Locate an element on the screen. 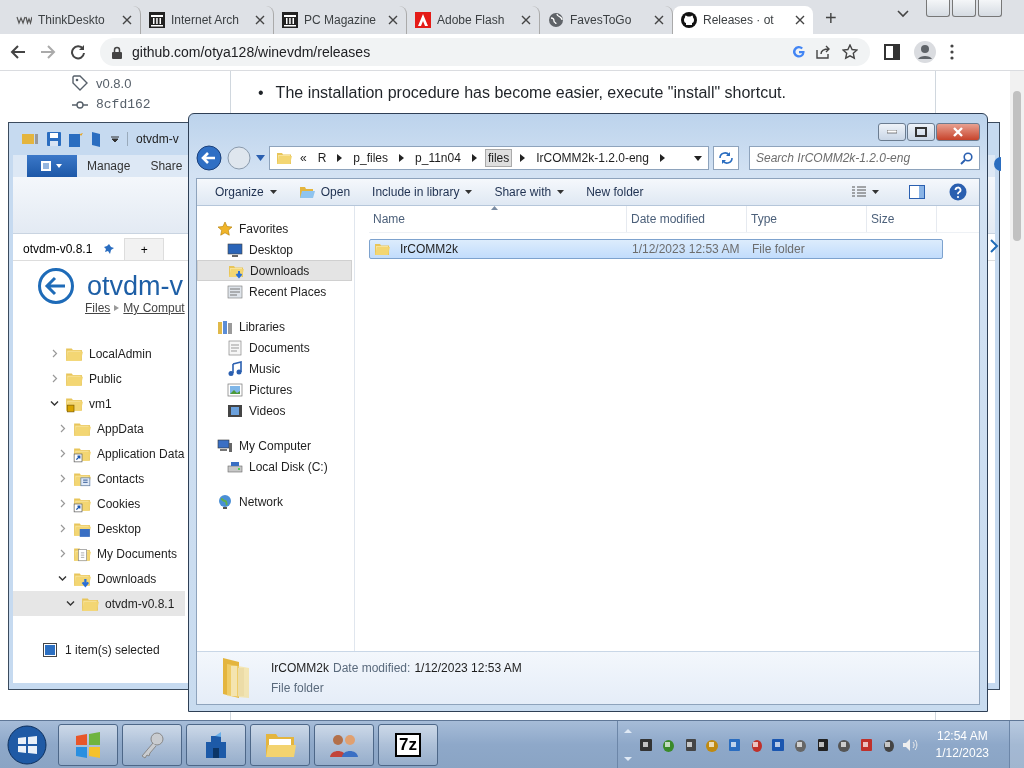 This screenshot has width=1024, height=768. scrollbar is located at coordinates (1017, 396).